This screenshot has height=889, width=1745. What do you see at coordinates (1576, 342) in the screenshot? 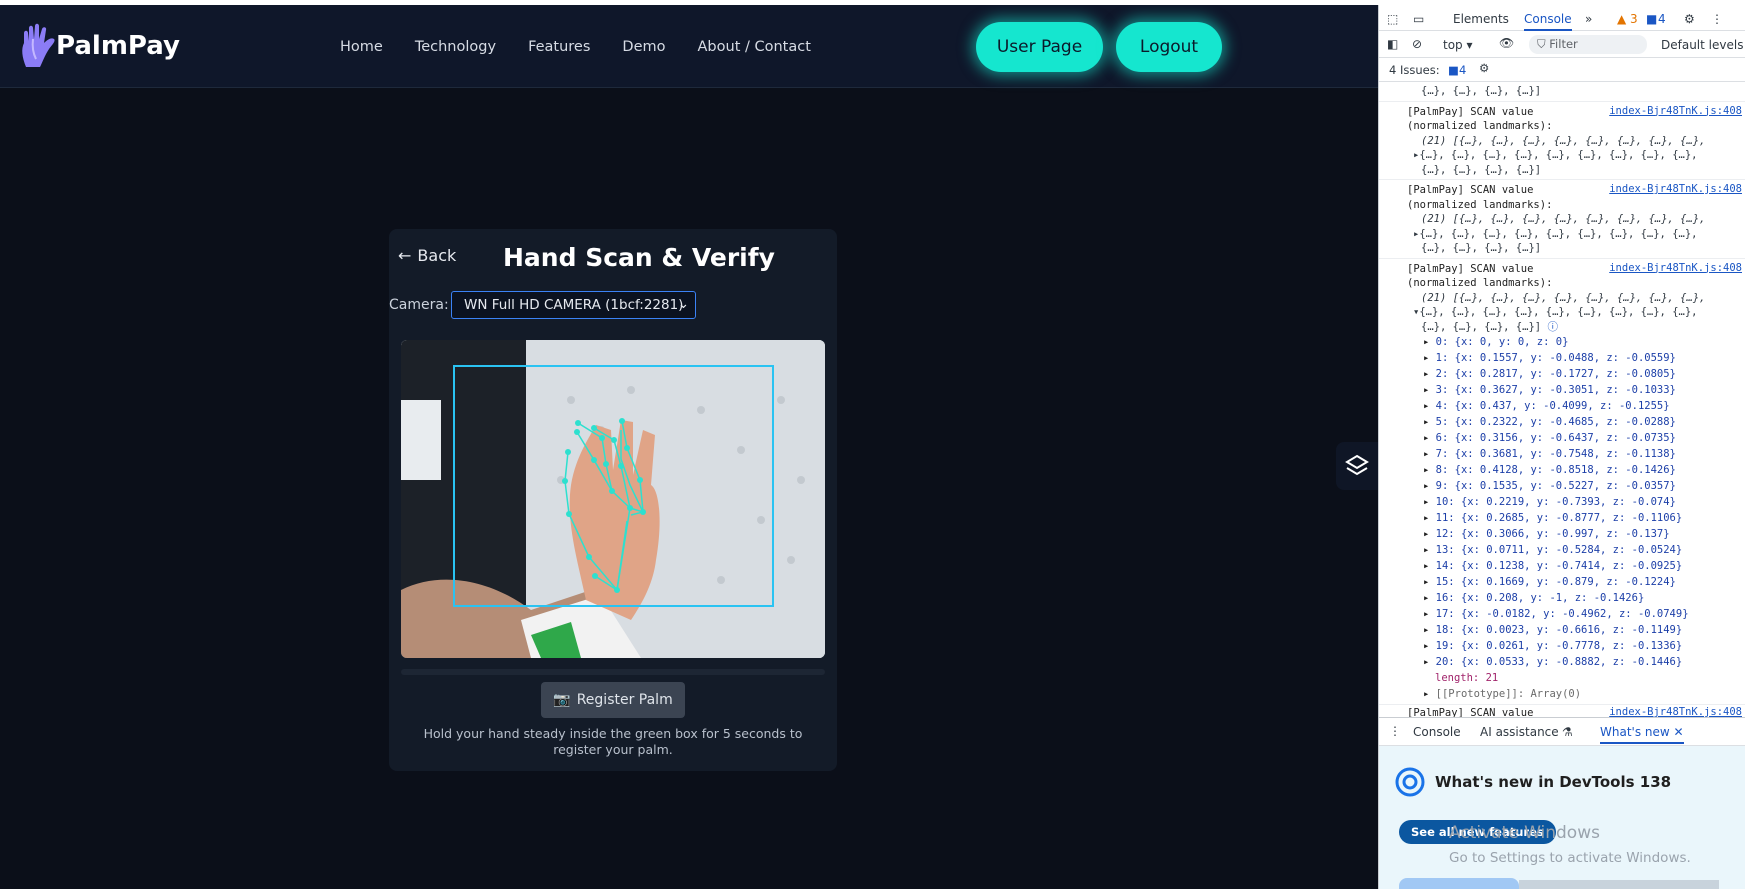
I see `landmark-row: ▸ 0: {x: 0, y: 0, z: 0}` at bounding box center [1576, 342].